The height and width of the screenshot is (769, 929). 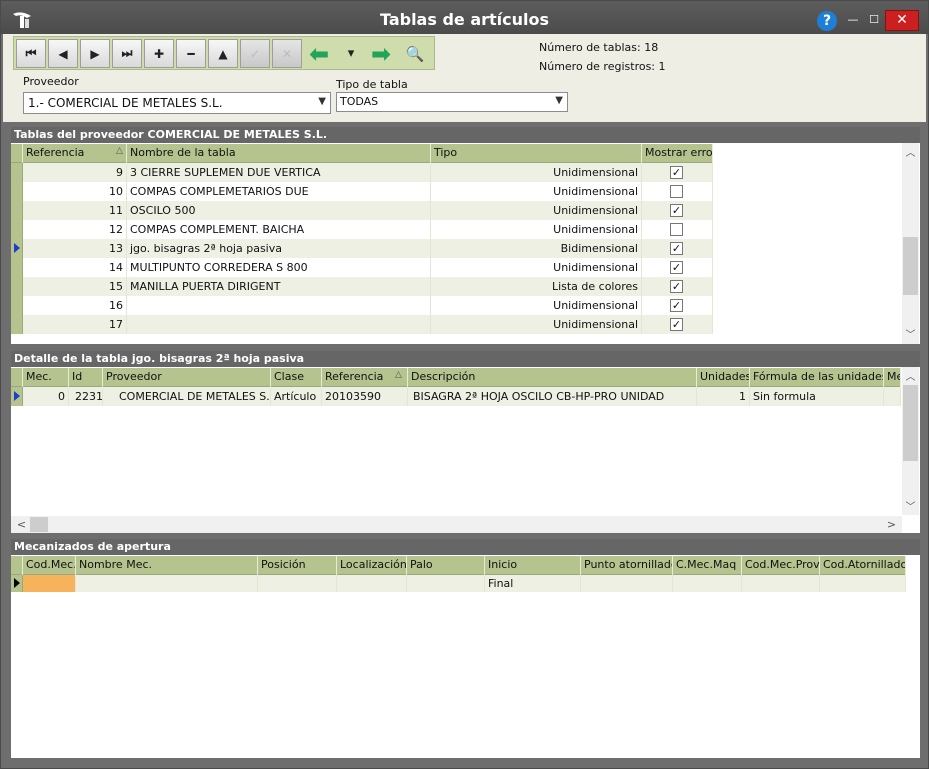 What do you see at coordinates (723, 396) in the screenshot?
I see `cell-unidades: 1` at bounding box center [723, 396].